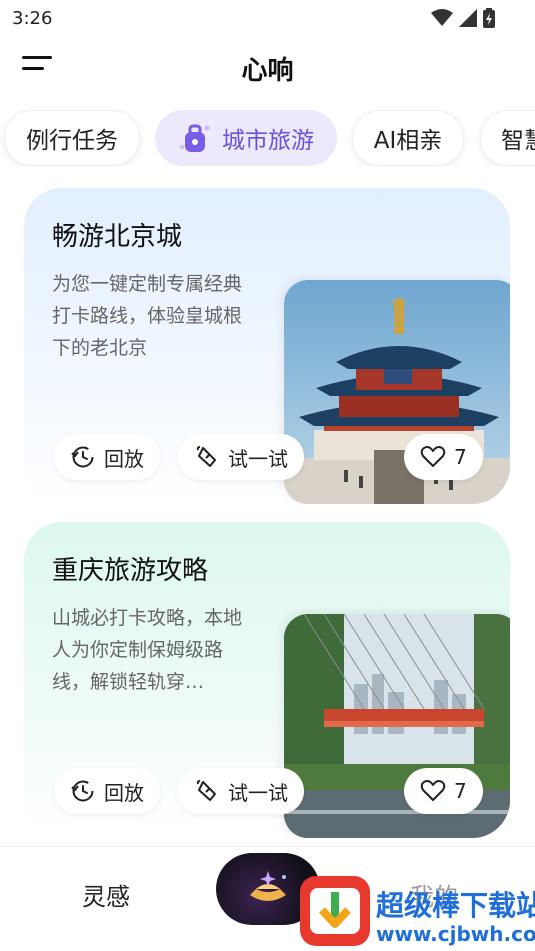  I want to click on status-icons, so click(463, 18).